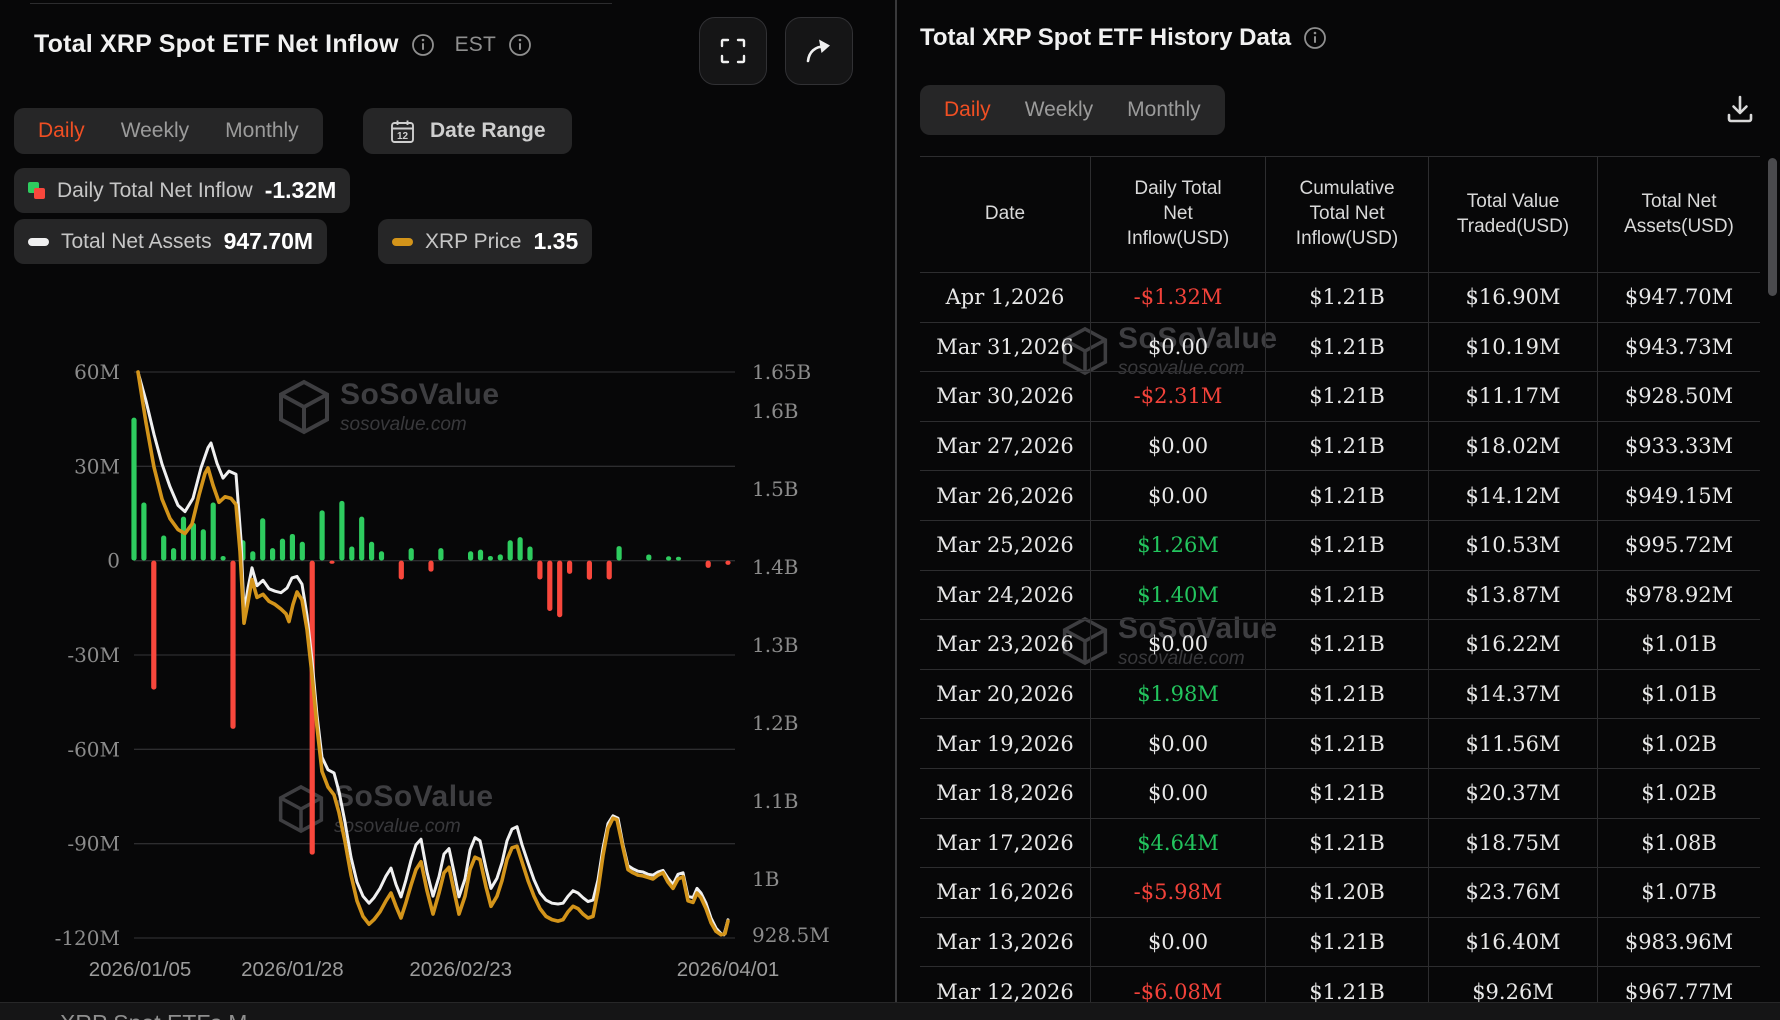 This screenshot has height=1020, width=1780. Describe the element at coordinates (791, 935) in the screenshot. I see `svg-text: 928.5M` at that location.